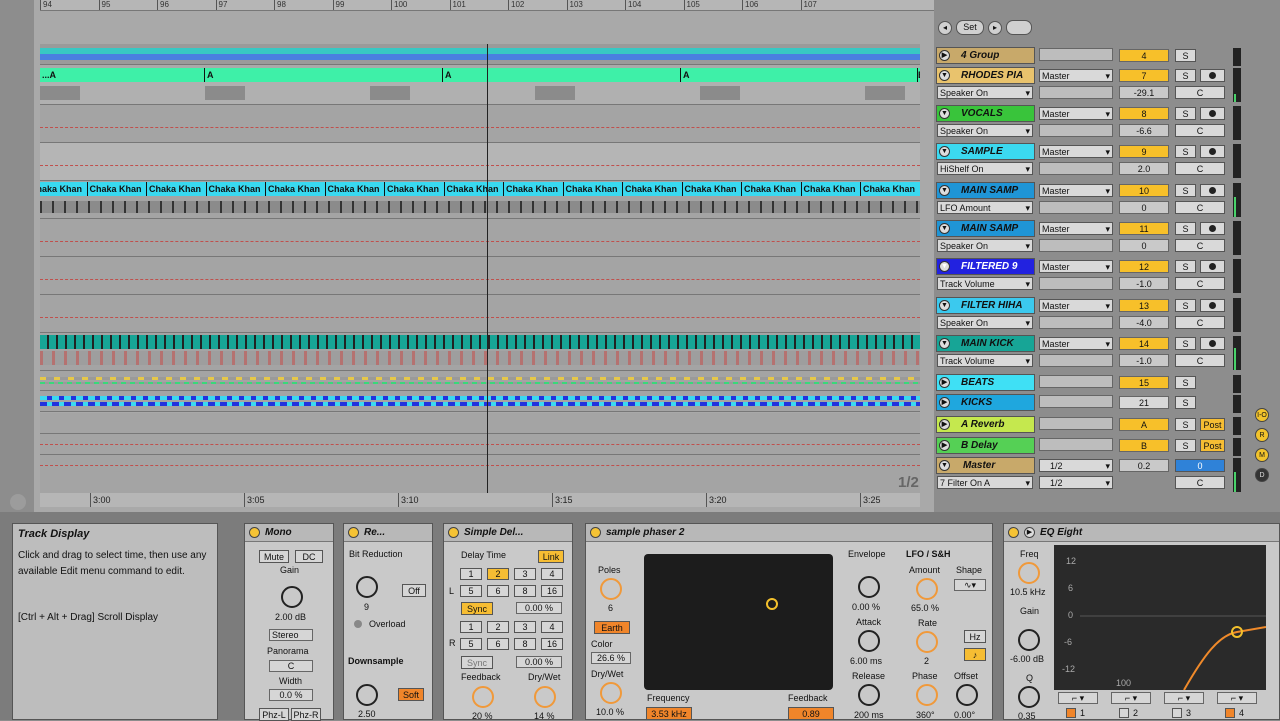 The height and width of the screenshot is (721, 1280). What do you see at coordinates (291, 695) in the screenshot?
I see `width-value: 0.0 %` at bounding box center [291, 695].